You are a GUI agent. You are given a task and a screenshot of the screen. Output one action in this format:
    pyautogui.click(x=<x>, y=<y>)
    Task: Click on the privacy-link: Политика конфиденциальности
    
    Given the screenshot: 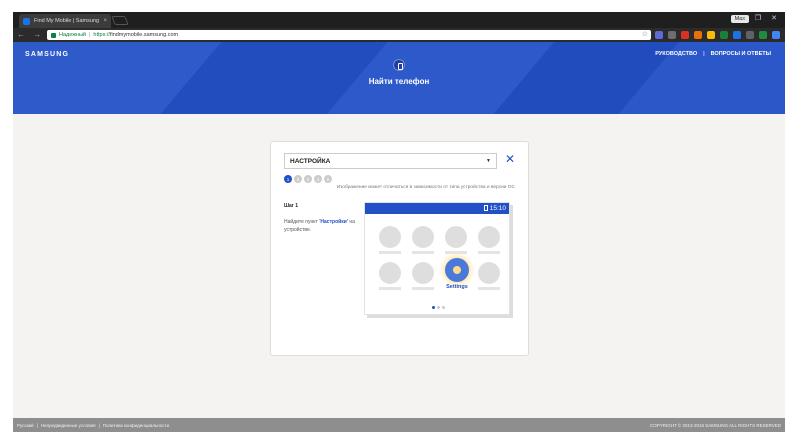 What is the action you would take?
    pyautogui.click(x=136, y=425)
    